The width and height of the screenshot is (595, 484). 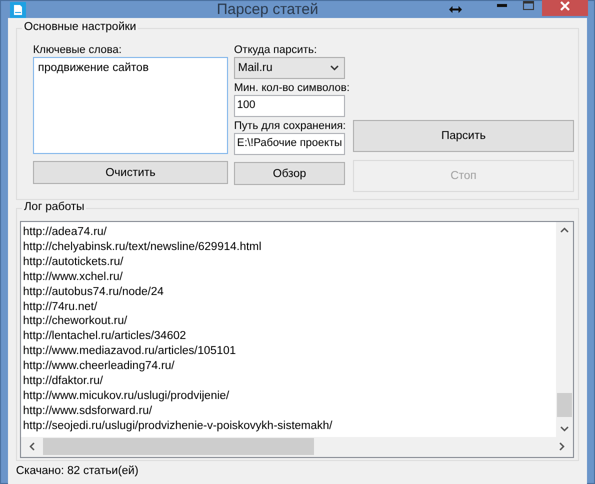 What do you see at coordinates (73, 262) in the screenshot?
I see `log-line: http://autotickets.ru/` at bounding box center [73, 262].